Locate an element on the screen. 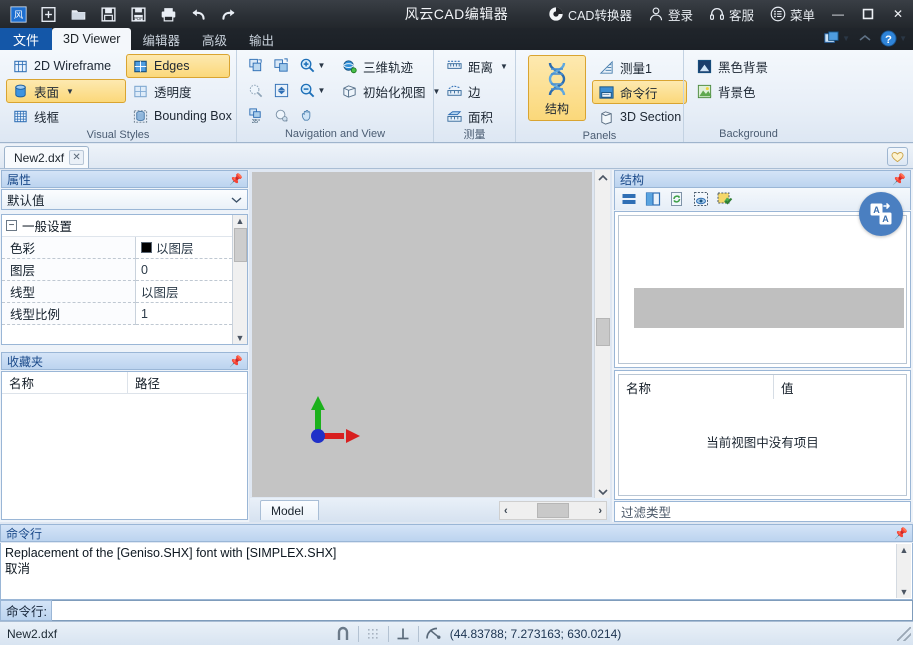 This screenshot has width=913, height=645. collapse-expander-icon: − is located at coordinates (11, 225).